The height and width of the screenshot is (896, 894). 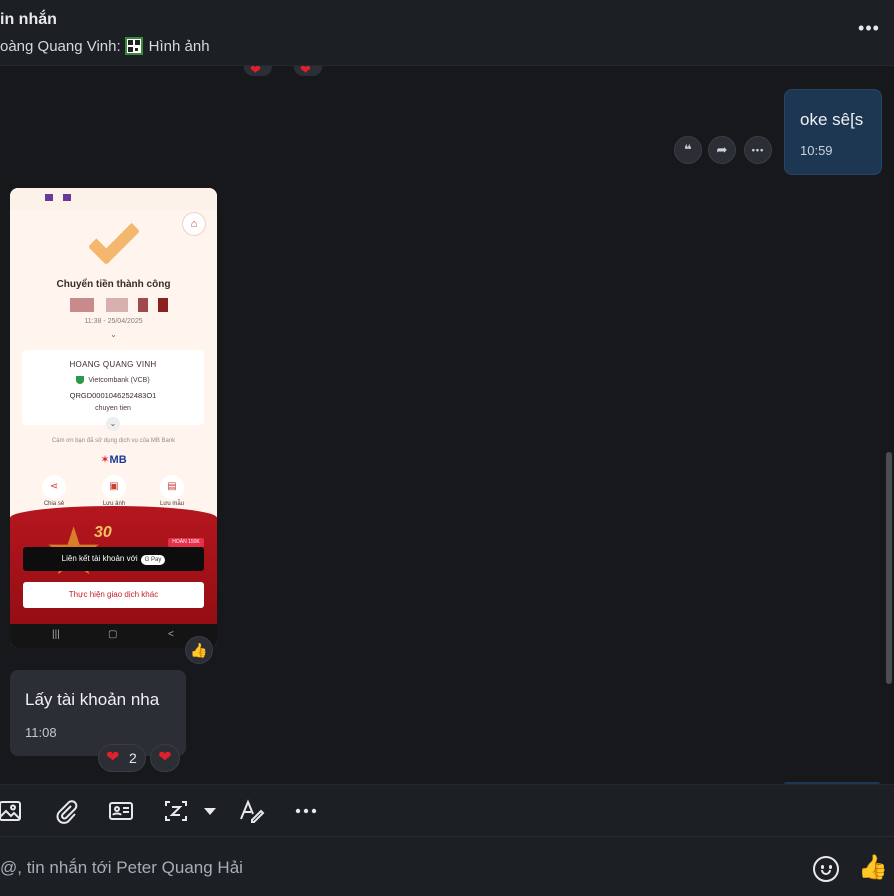 I want to click on emoji-icon, so click(x=826, y=869).